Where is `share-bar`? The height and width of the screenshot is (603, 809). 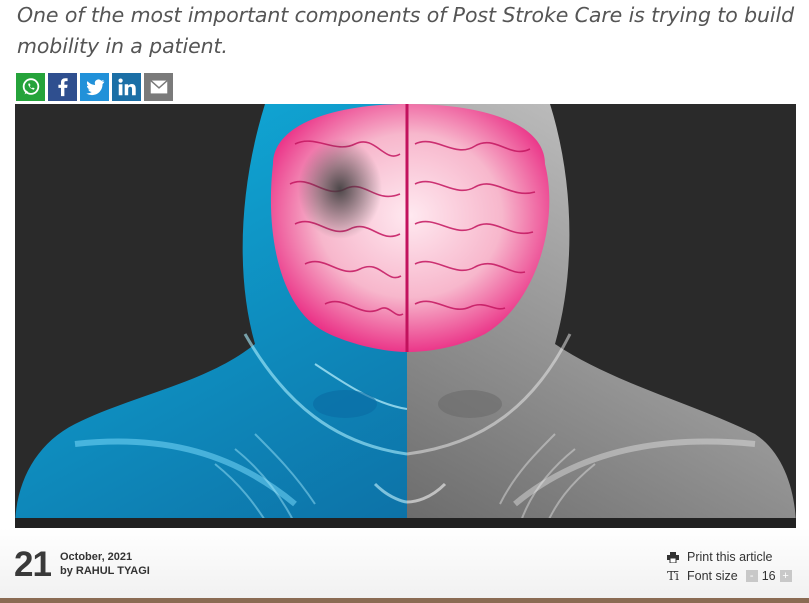 share-bar is located at coordinates (94, 87).